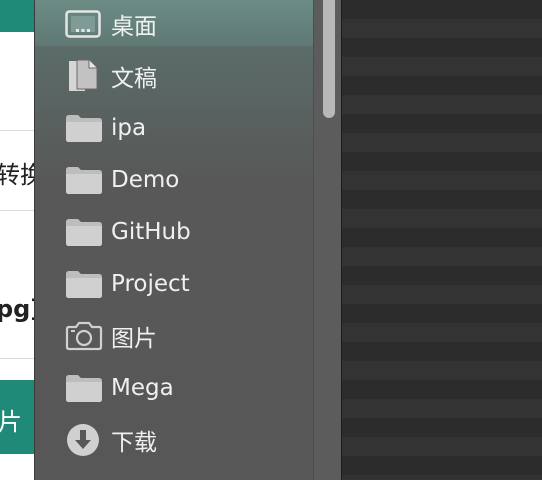  I want to click on sidebar-item-demo: Demo, so click(122, 180).